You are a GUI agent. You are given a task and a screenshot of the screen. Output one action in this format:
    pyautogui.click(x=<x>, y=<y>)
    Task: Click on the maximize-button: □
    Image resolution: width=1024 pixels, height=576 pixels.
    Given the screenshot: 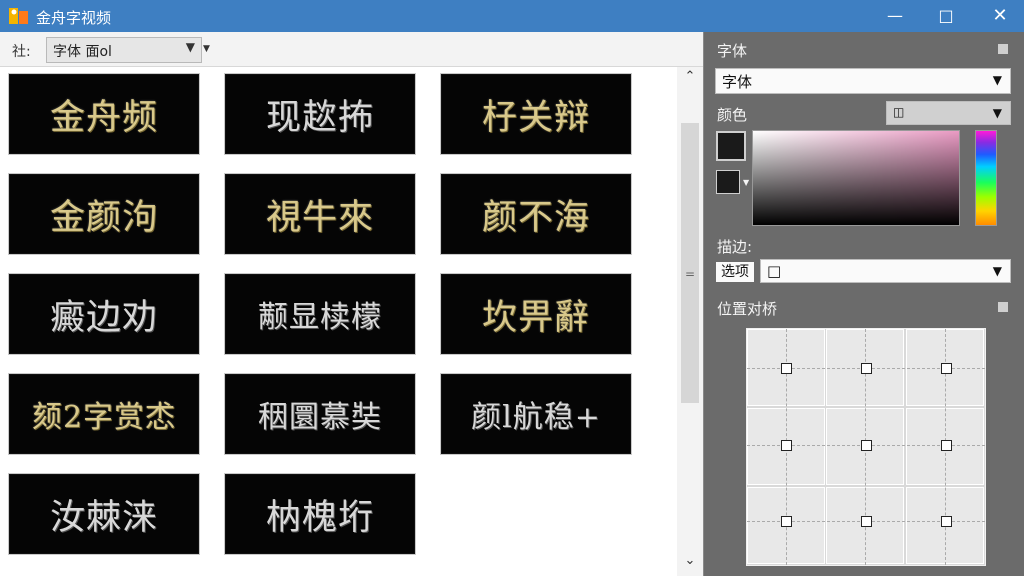 What is the action you would take?
    pyautogui.click(x=946, y=16)
    